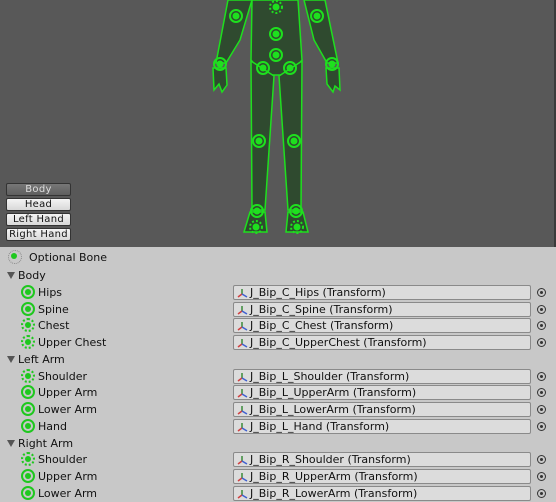 The height and width of the screenshot is (502, 556). What do you see at coordinates (54, 326) in the screenshot?
I see `bone-label: Chest` at bounding box center [54, 326].